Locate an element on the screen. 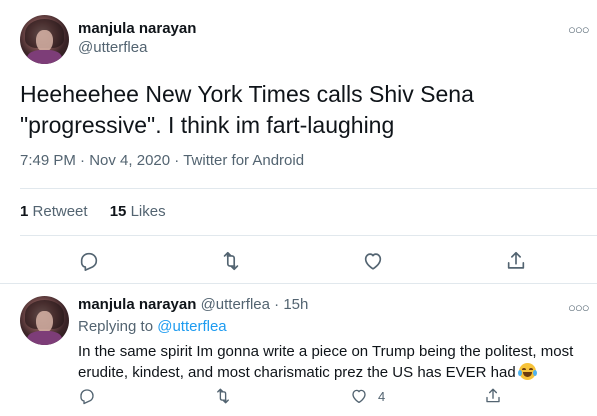 Image resolution: width=597 pixels, height=416 pixels. author-name: manjula narayan is located at coordinates (137, 28).